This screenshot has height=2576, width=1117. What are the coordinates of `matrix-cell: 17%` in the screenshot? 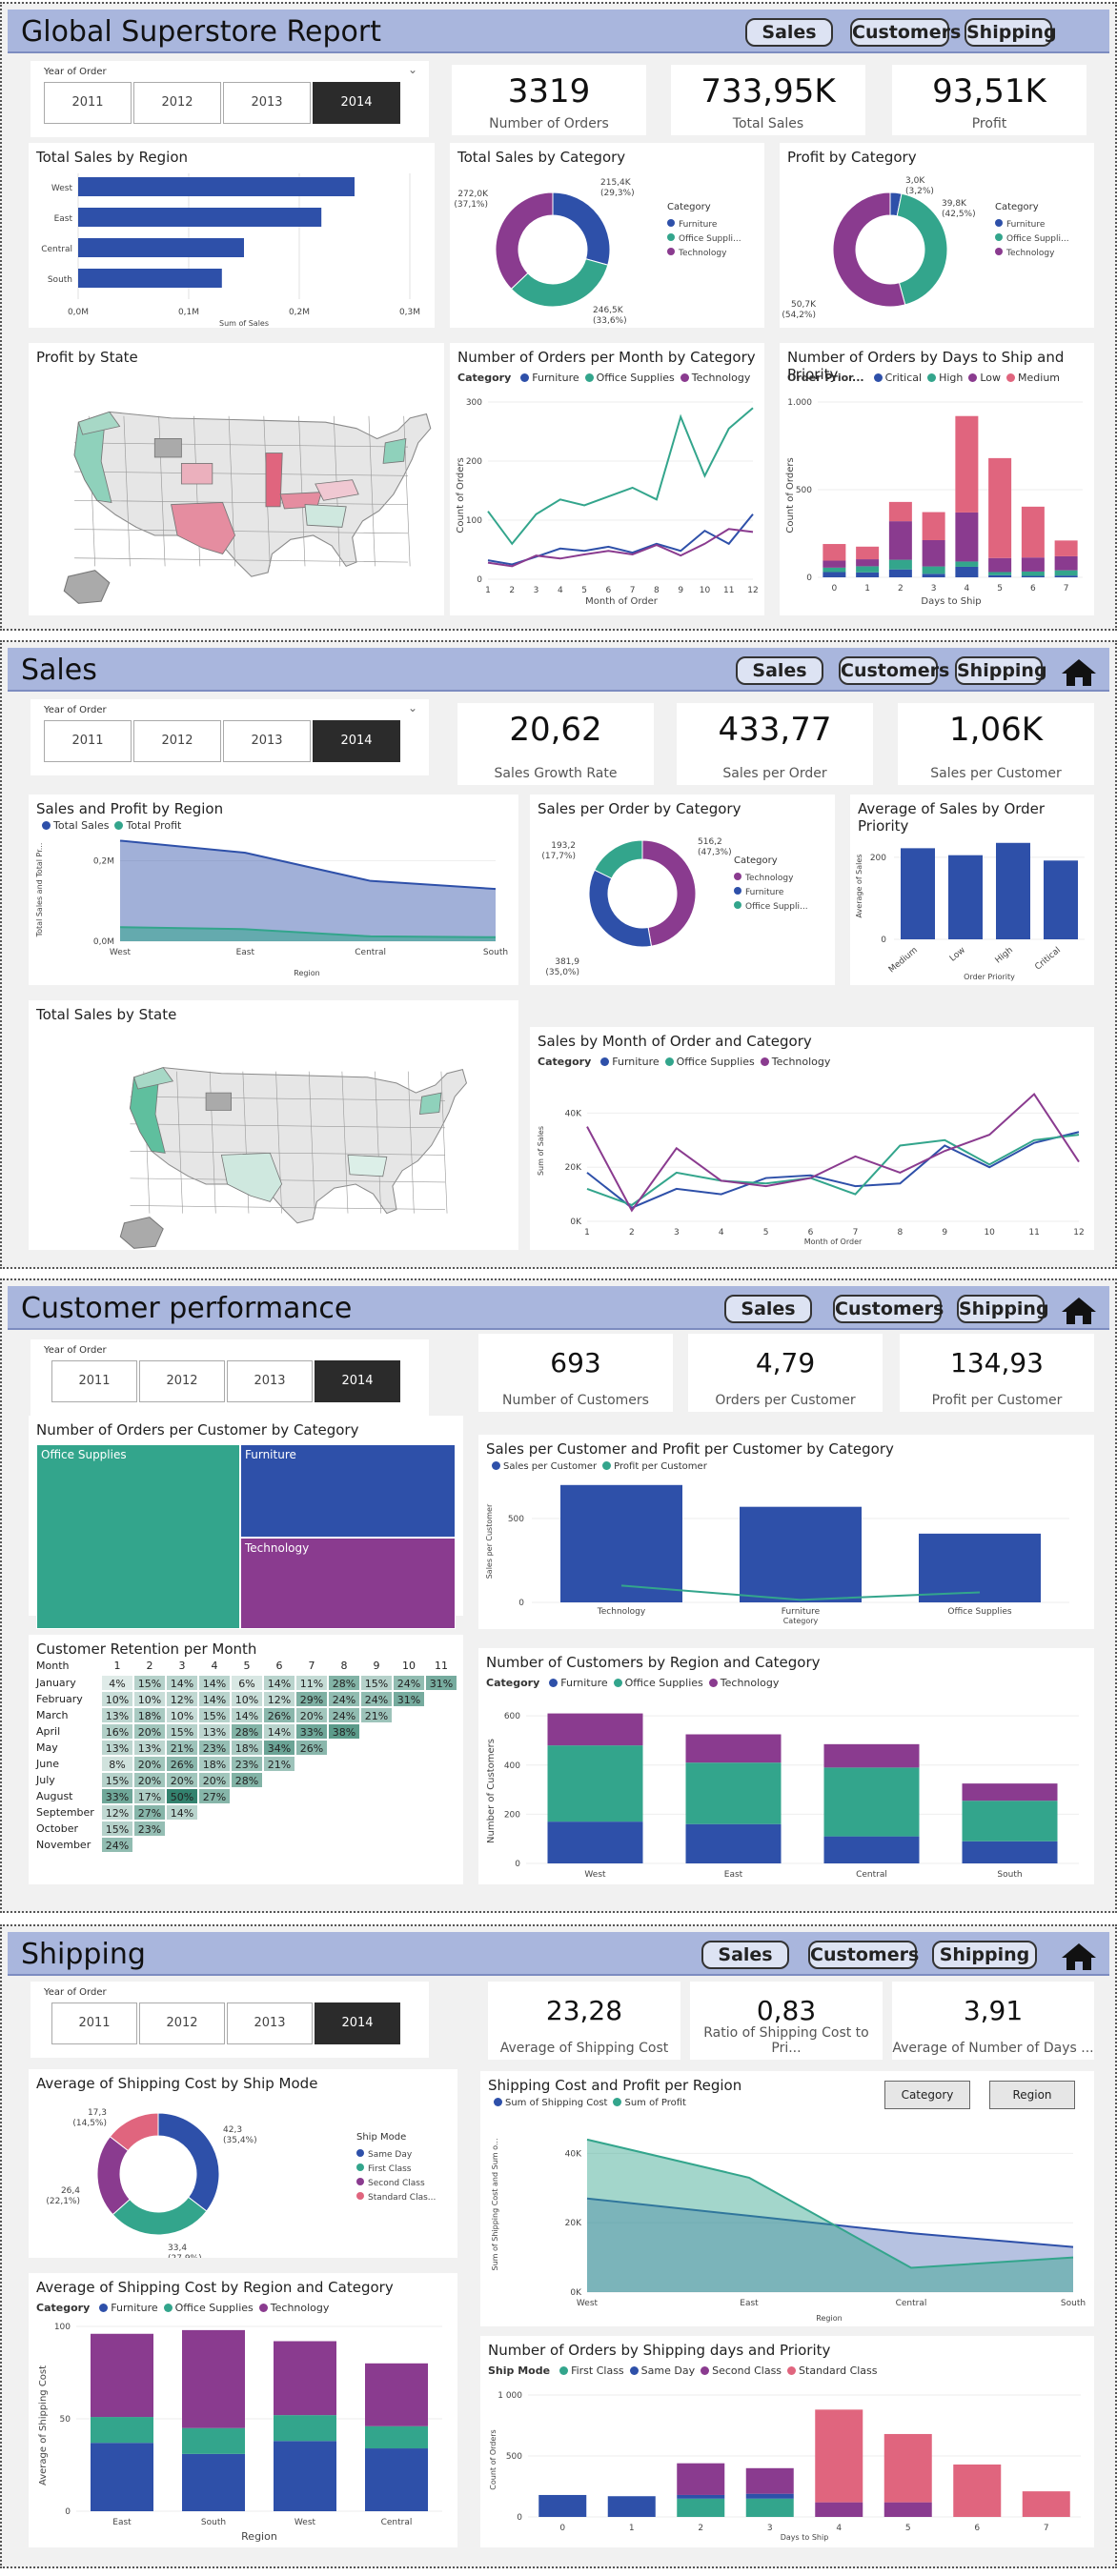 It's located at (150, 1796).